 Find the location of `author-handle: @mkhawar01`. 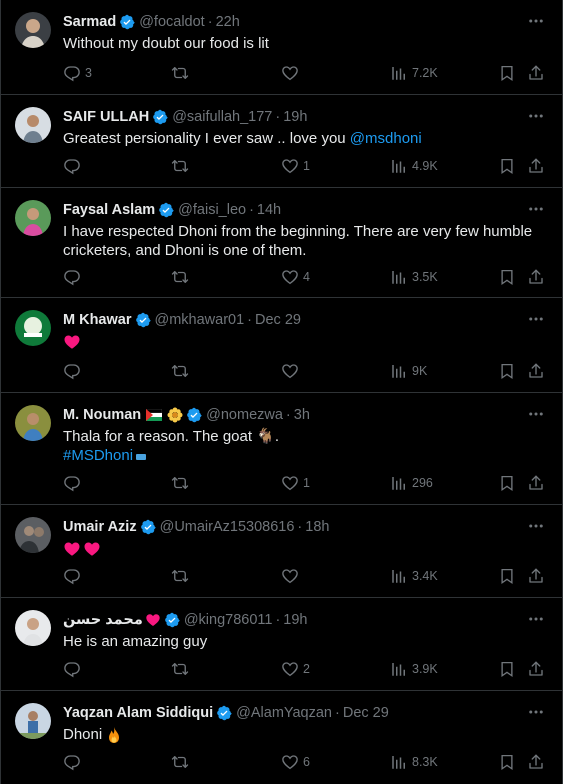

author-handle: @mkhawar01 is located at coordinates (200, 320).